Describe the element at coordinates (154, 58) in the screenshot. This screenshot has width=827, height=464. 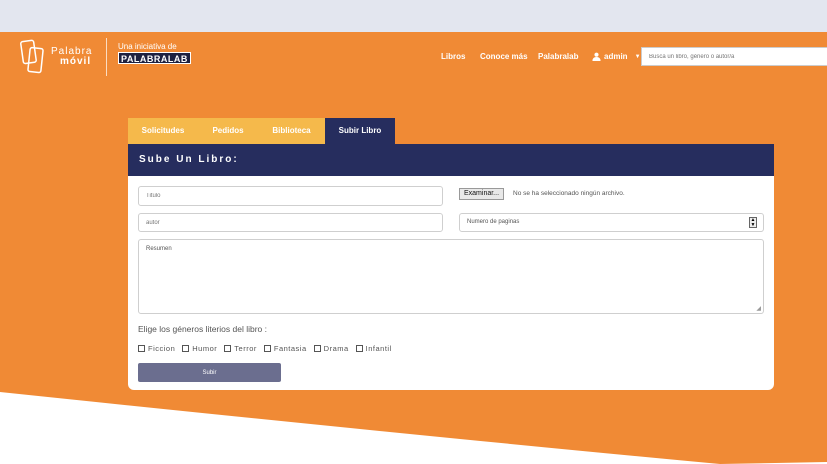
I see `palabralab-logo: PALABRALAB` at that location.